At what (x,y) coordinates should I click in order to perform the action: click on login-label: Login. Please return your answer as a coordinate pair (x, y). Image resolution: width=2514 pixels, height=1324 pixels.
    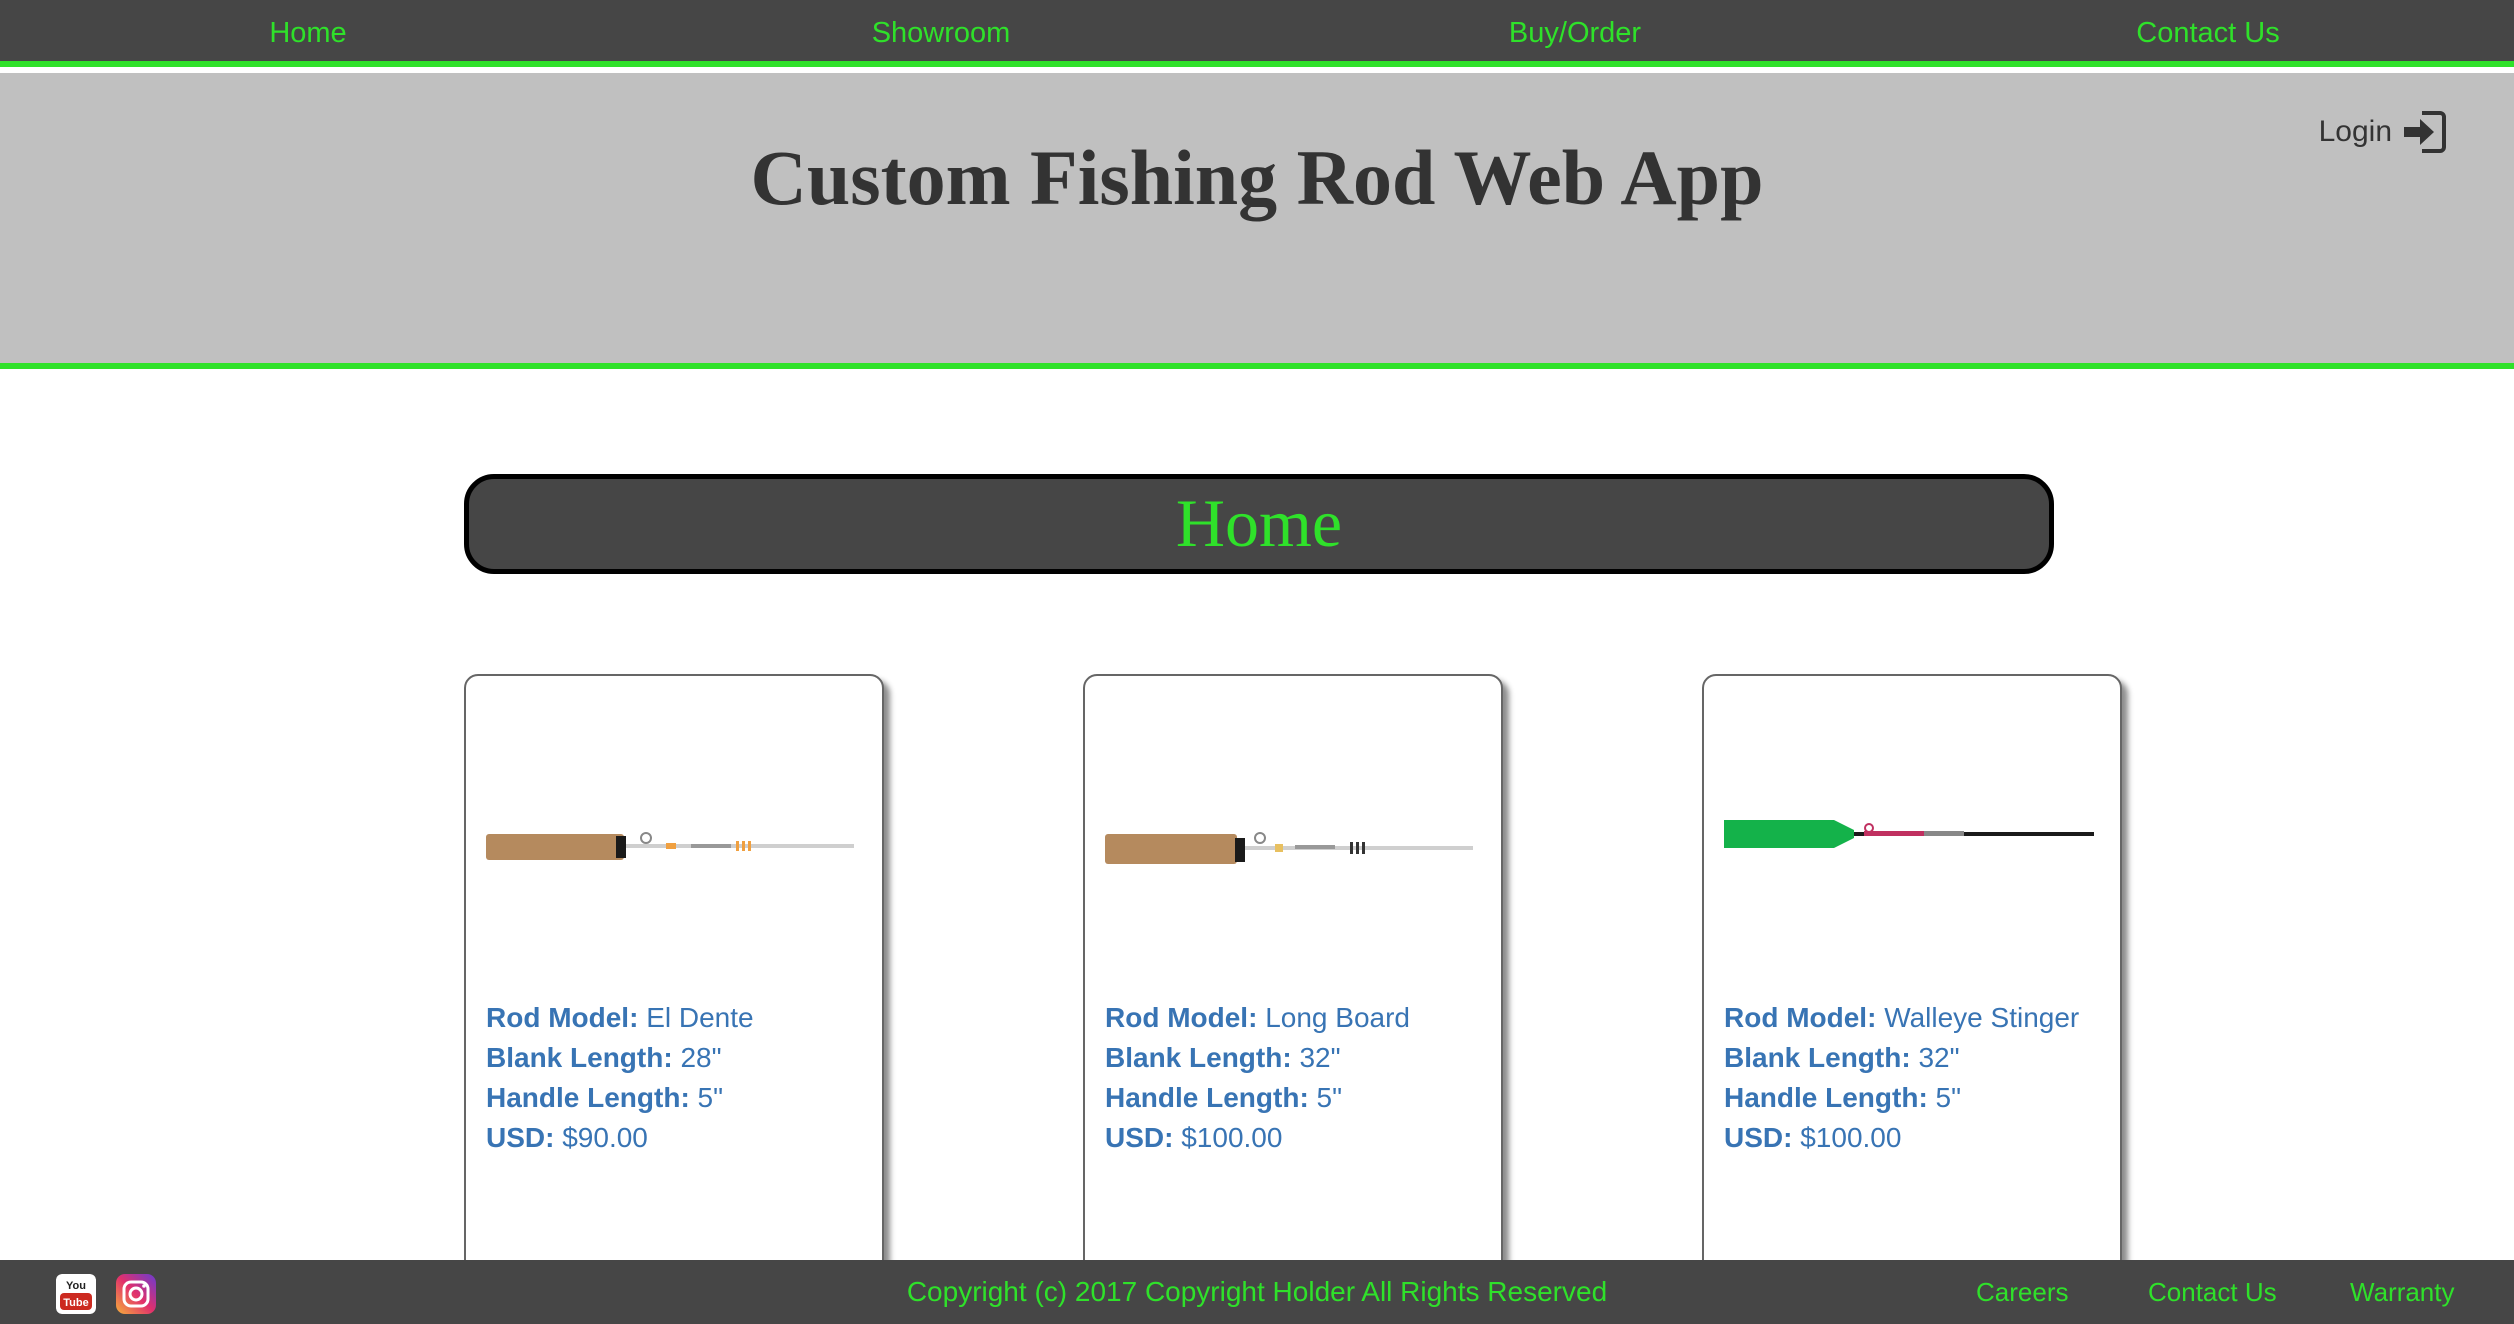
    Looking at the image, I should click on (2355, 131).